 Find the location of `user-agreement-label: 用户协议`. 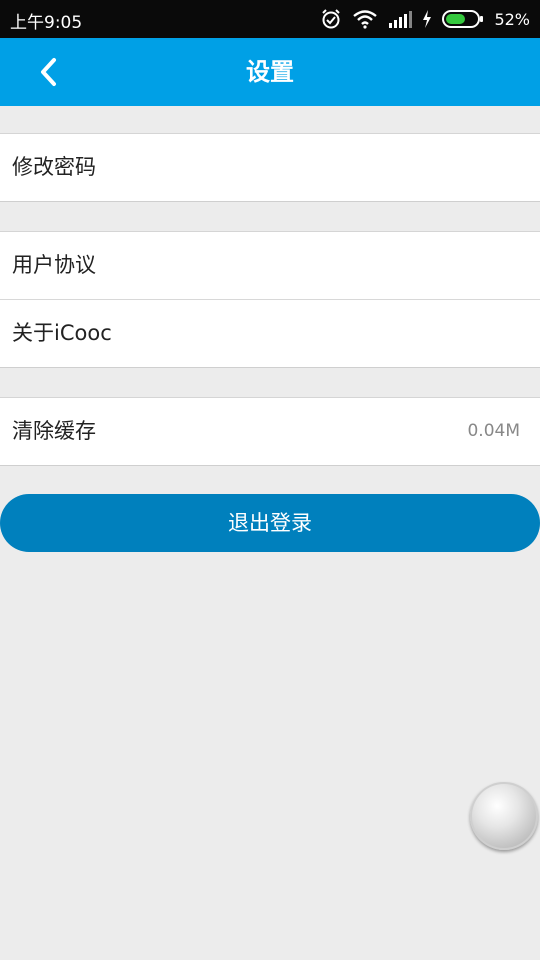

user-agreement-label: 用户协议 is located at coordinates (54, 265).